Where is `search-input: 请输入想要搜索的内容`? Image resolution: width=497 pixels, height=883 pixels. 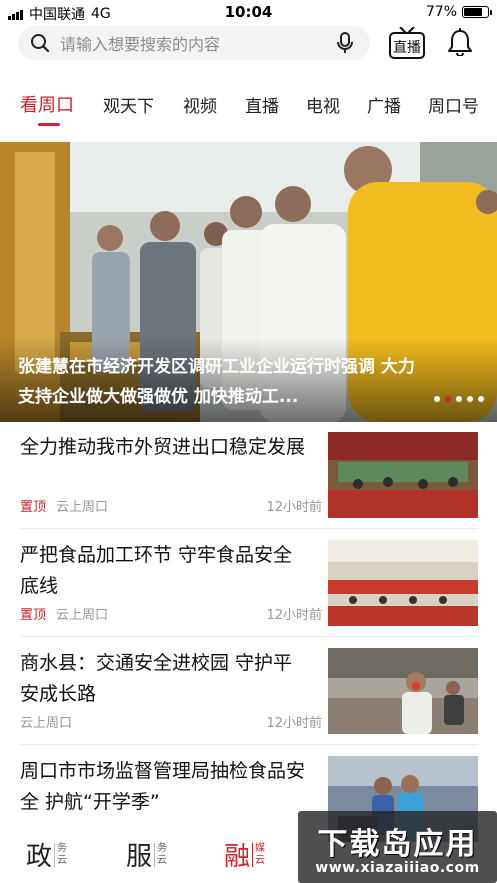
search-input: 请输入想要搜索的内容 is located at coordinates (198, 43).